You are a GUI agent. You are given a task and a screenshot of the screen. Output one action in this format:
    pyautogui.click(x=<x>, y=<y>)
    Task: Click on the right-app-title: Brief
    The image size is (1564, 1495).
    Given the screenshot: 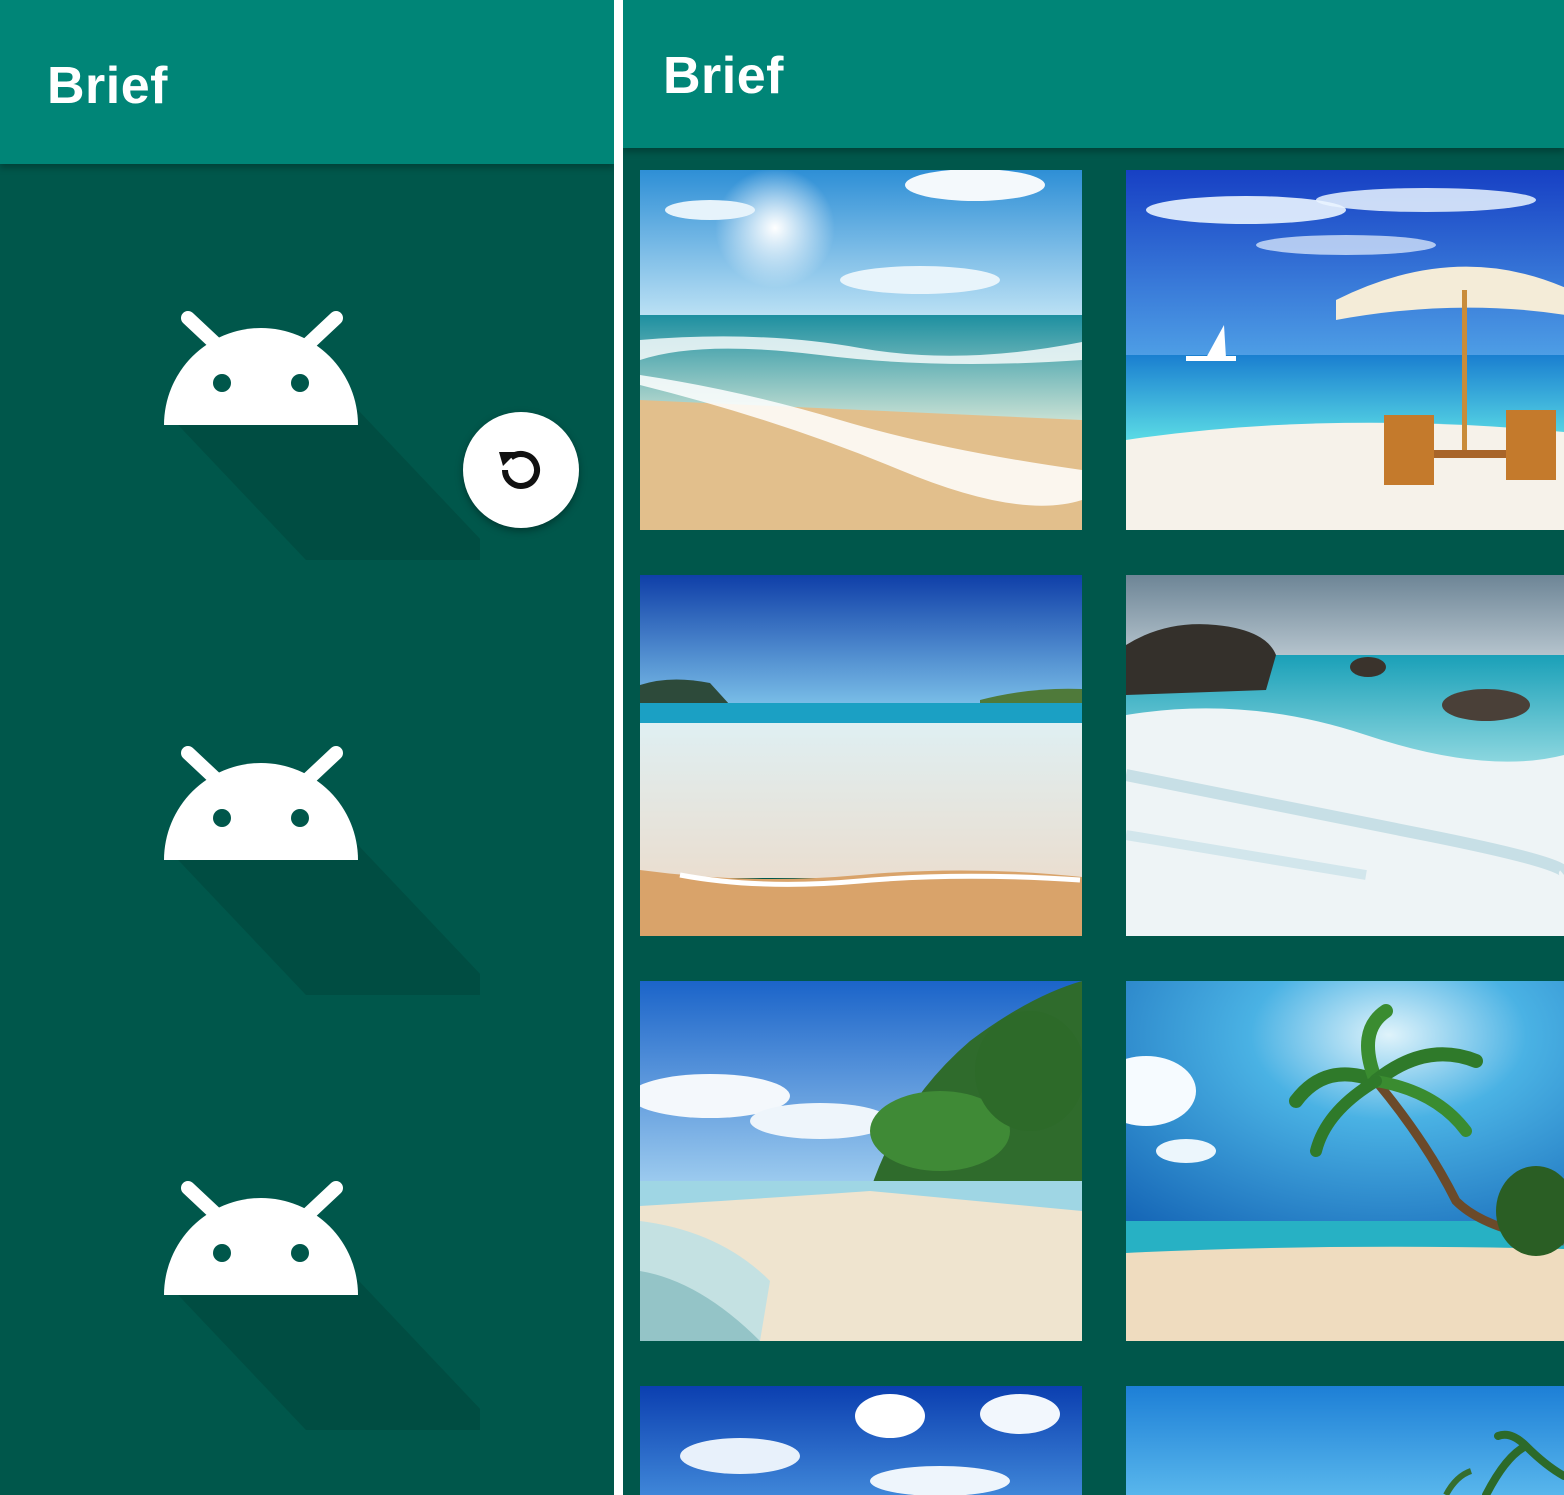 What is the action you would take?
    pyautogui.click(x=723, y=76)
    